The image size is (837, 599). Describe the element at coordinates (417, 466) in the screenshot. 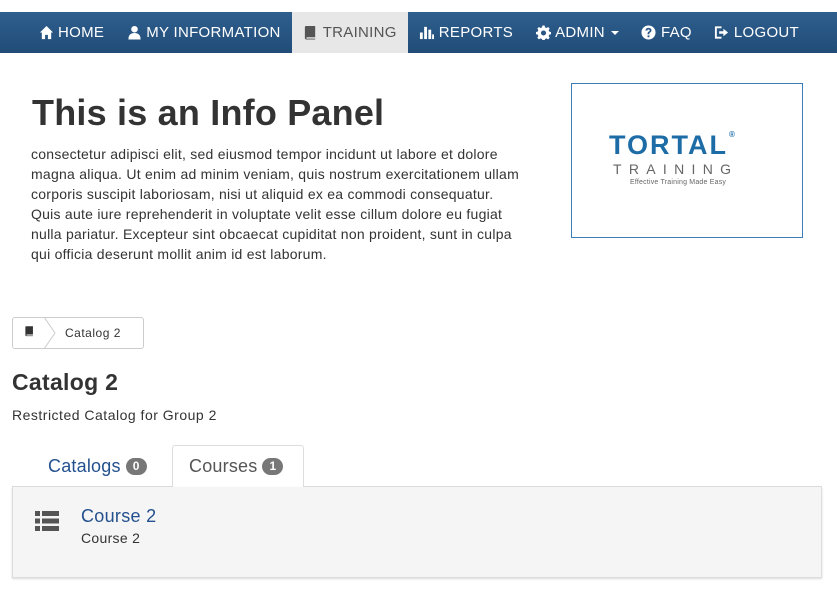

I see `catalog-tabs: Catalogs 0 Courses 1` at that location.